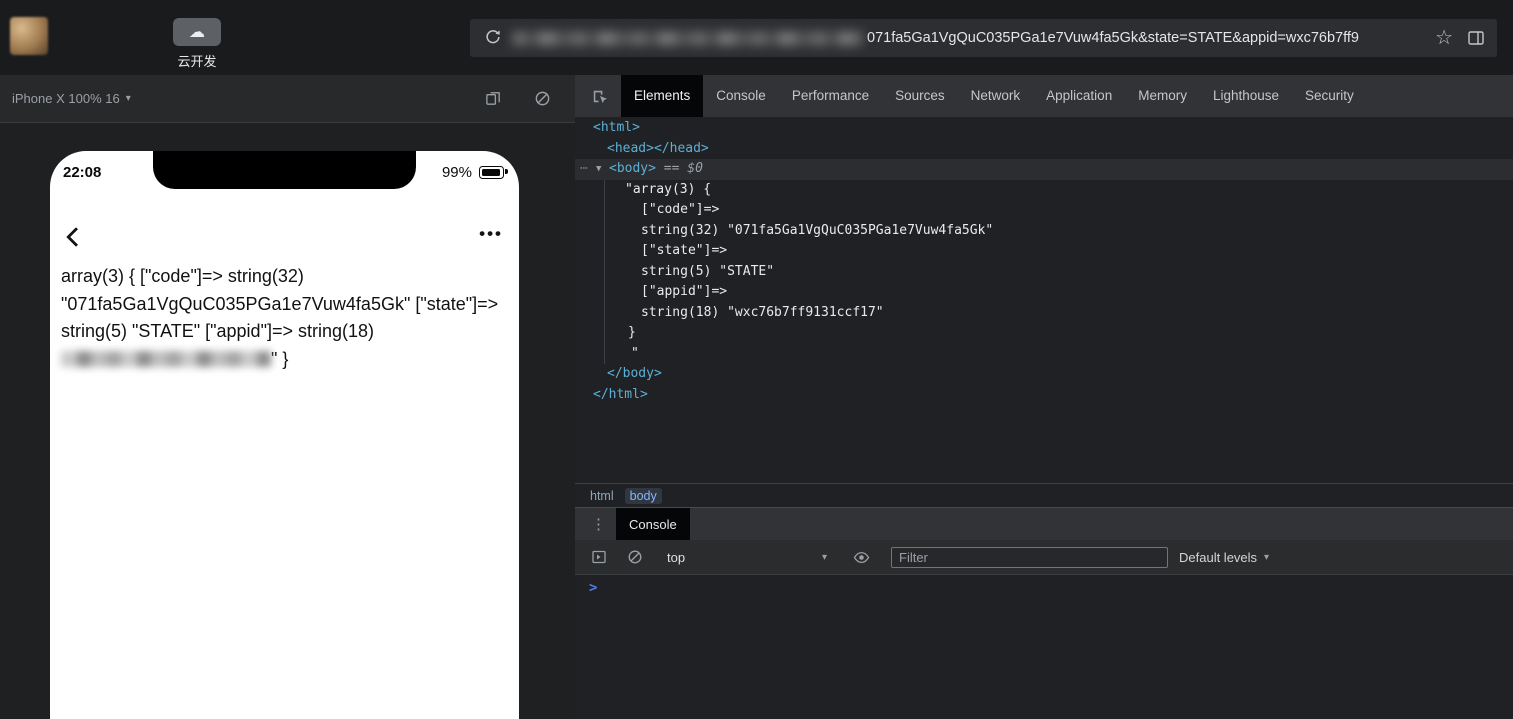 The width and height of the screenshot is (1513, 719). I want to click on dom-tree-line: ["code"]=>, so click(1044, 210).